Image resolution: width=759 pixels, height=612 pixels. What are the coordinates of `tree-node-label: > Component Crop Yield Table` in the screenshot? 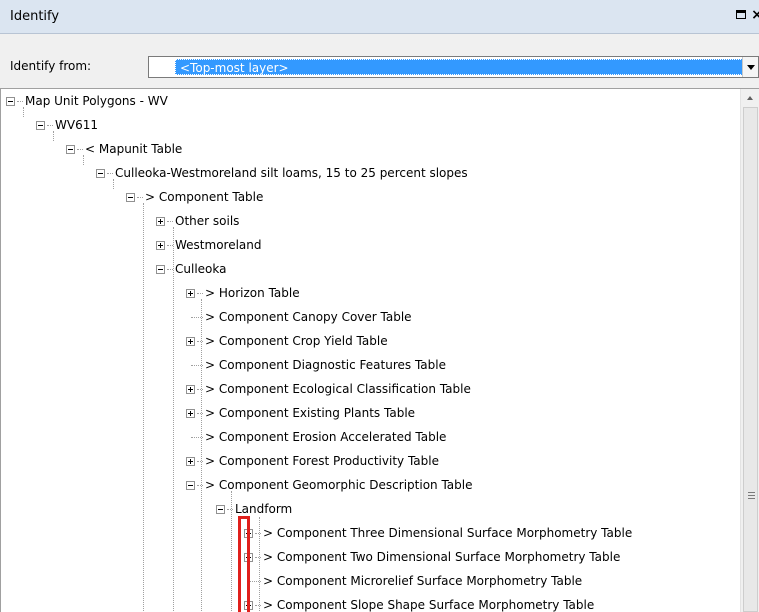 It's located at (296, 341).